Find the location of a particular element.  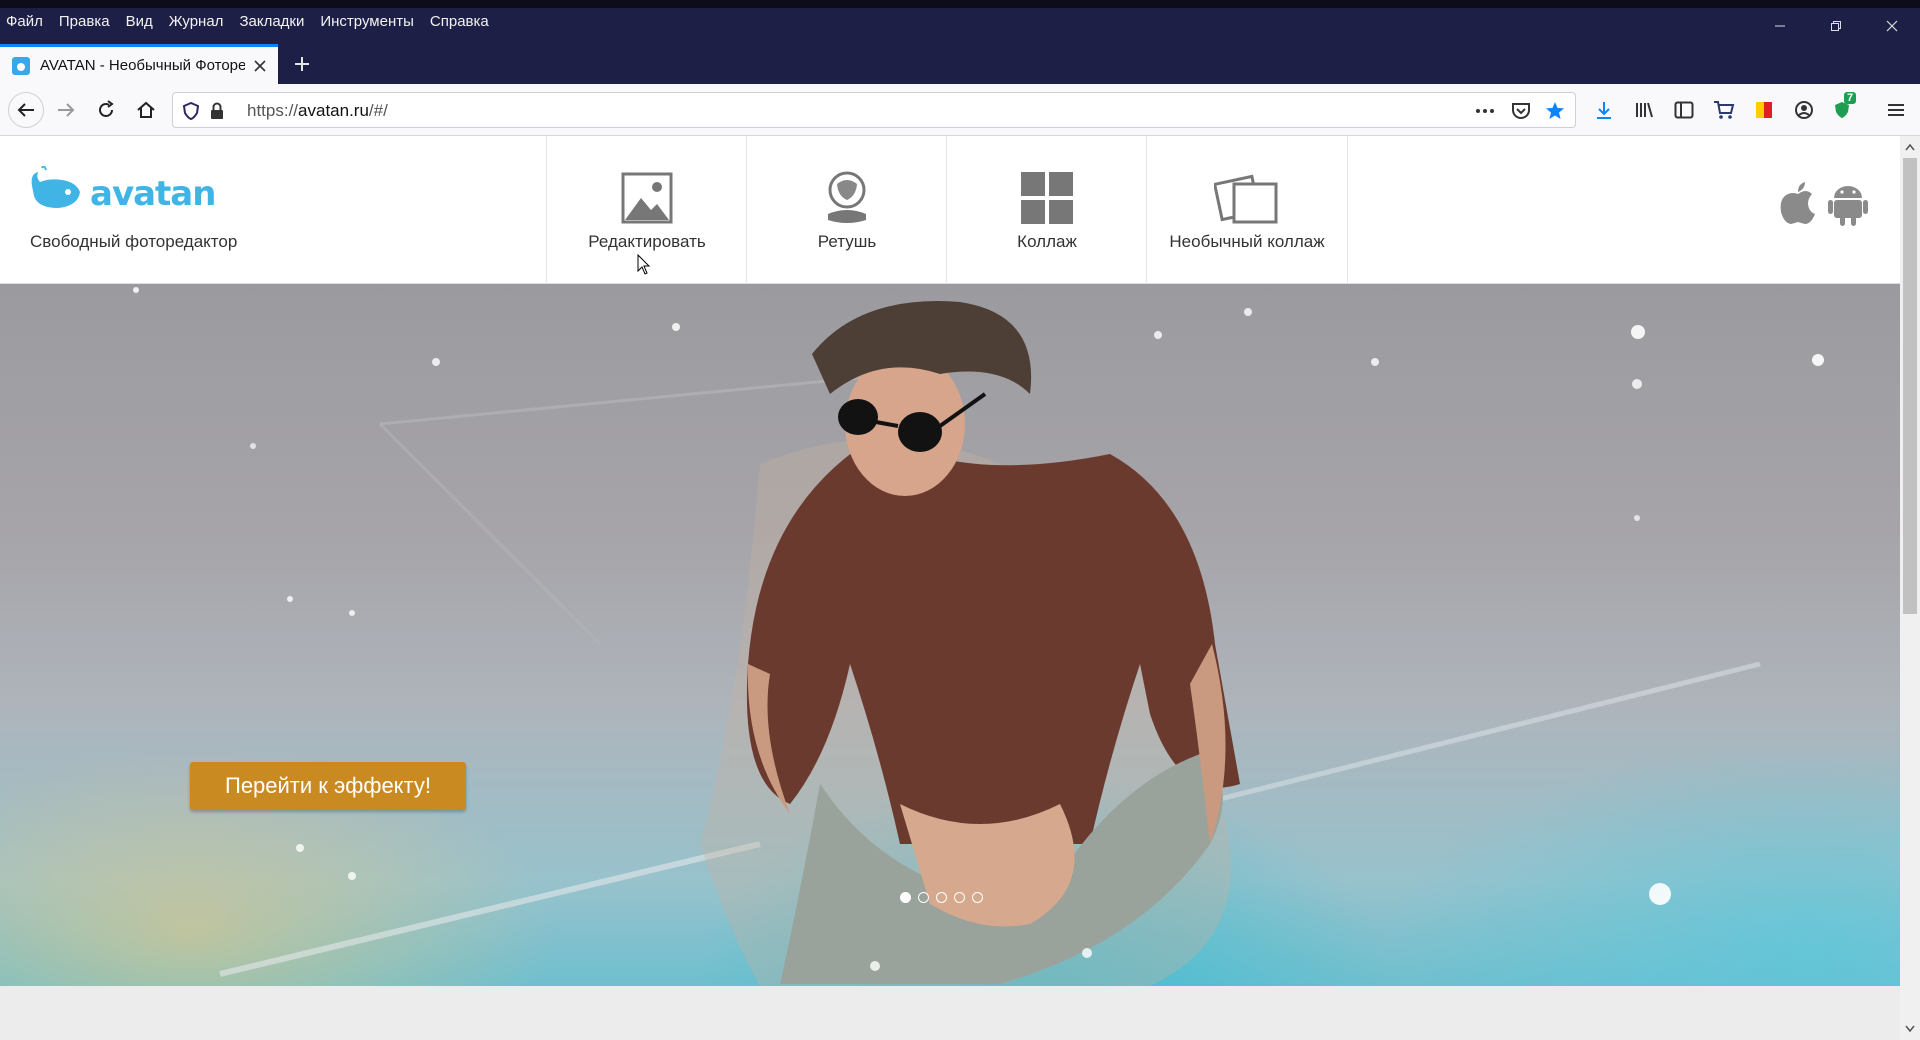

library-icon is located at coordinates (1644, 110).